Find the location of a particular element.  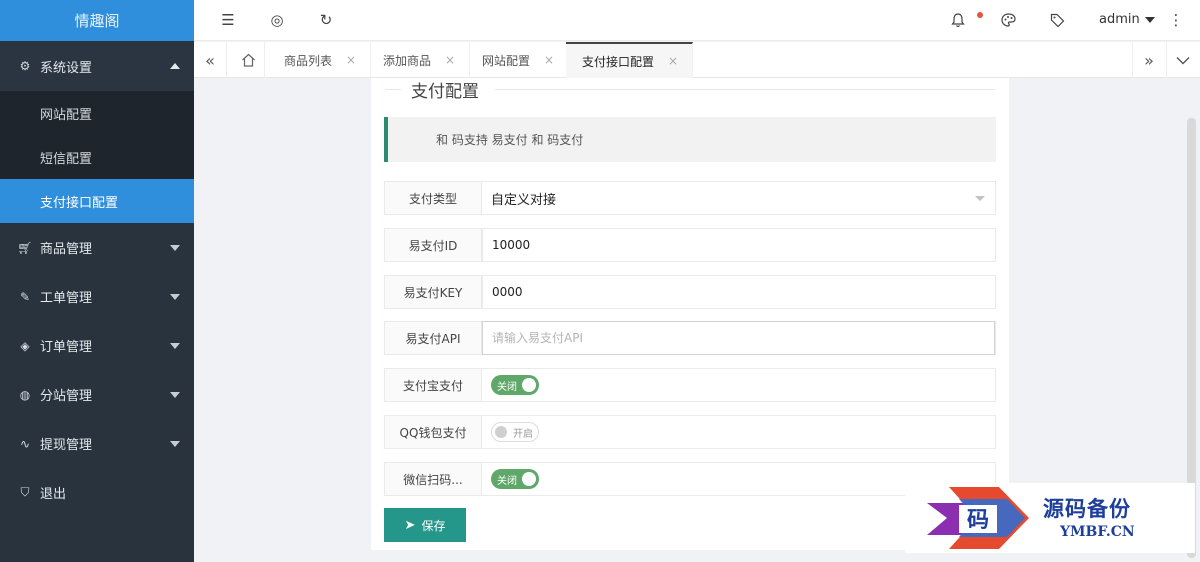

field-label: QQ钱包支付 is located at coordinates (433, 432).